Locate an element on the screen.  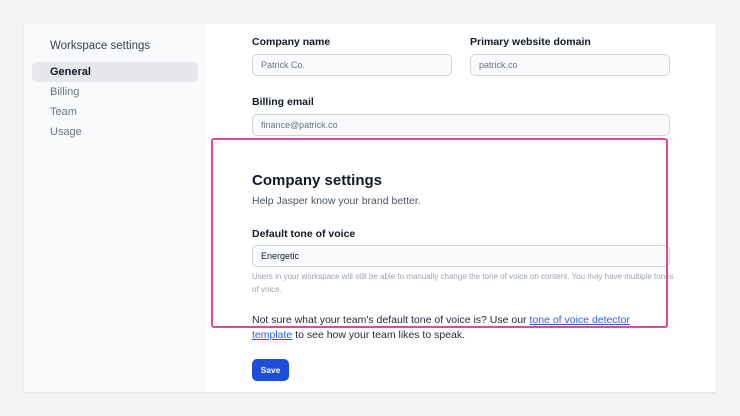
sidebar-item-team: Team is located at coordinates (115, 112).